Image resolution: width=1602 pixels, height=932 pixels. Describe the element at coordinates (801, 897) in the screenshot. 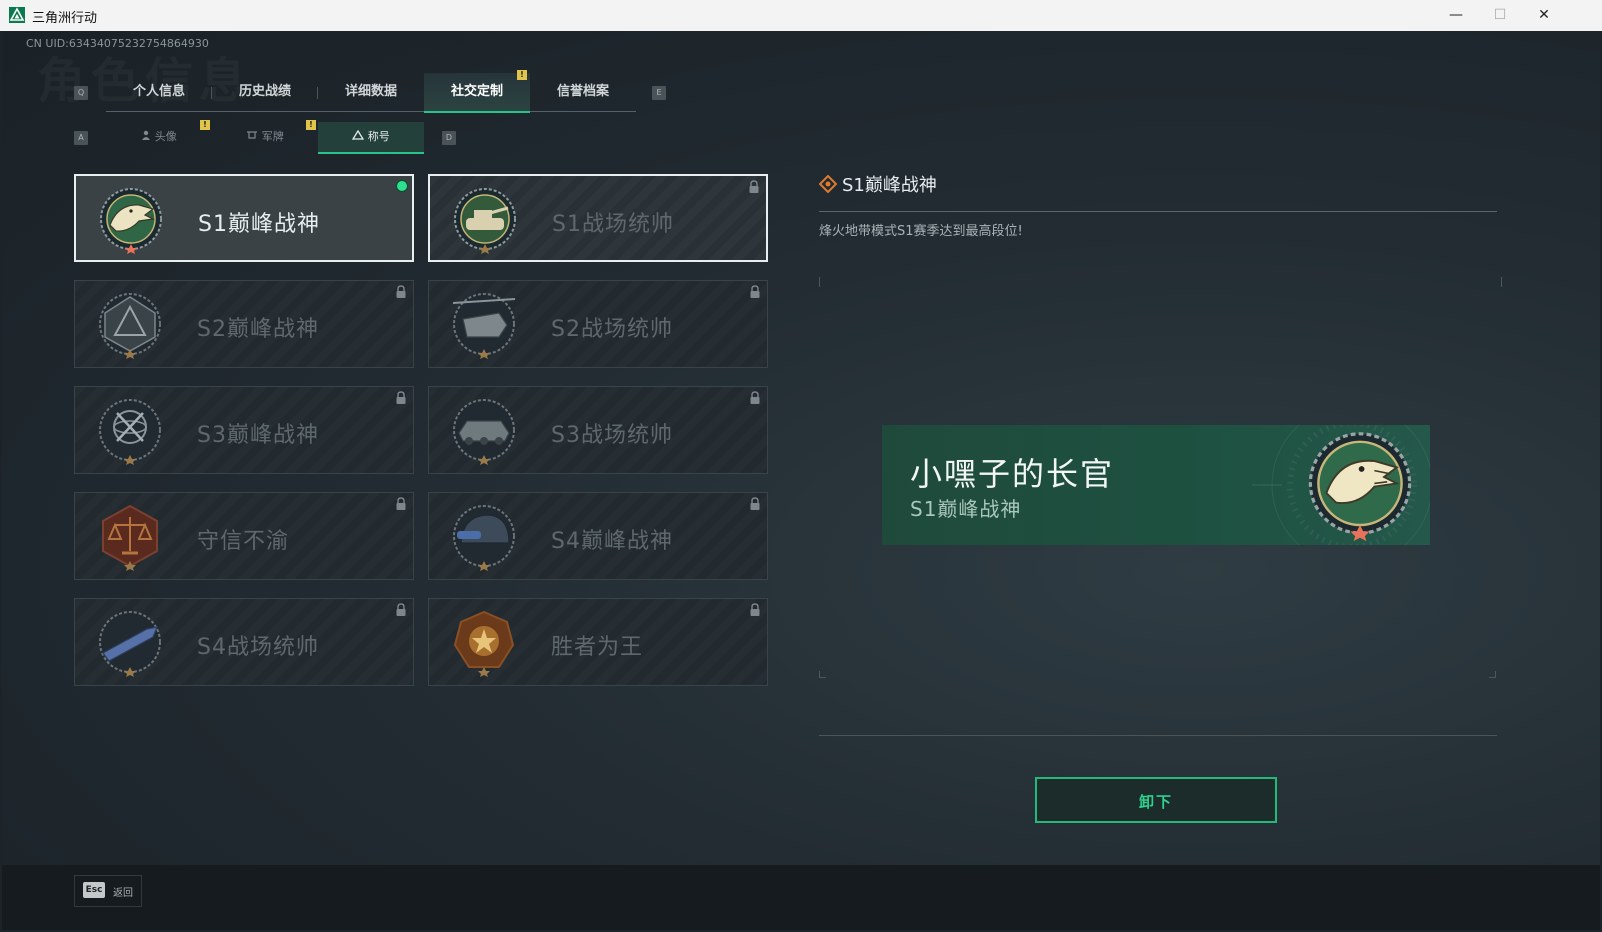

I see `footer-bar: Esc 返回` at that location.